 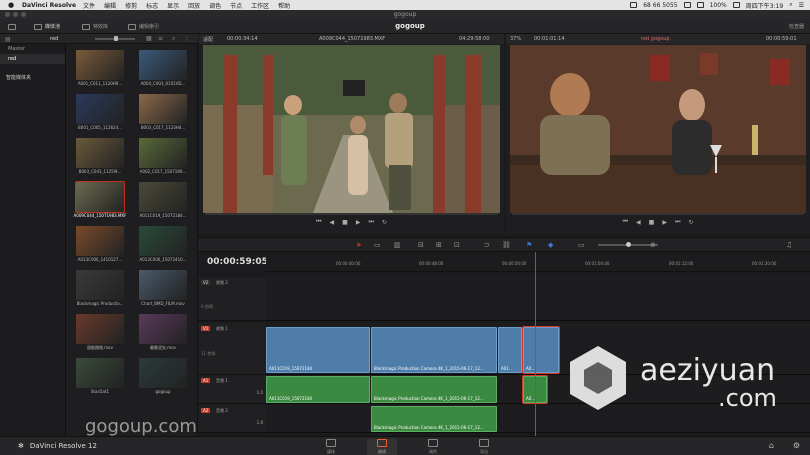 I want to click on track-header-v2: V2 视频 2 0 剪辑, so click(x=232, y=299).